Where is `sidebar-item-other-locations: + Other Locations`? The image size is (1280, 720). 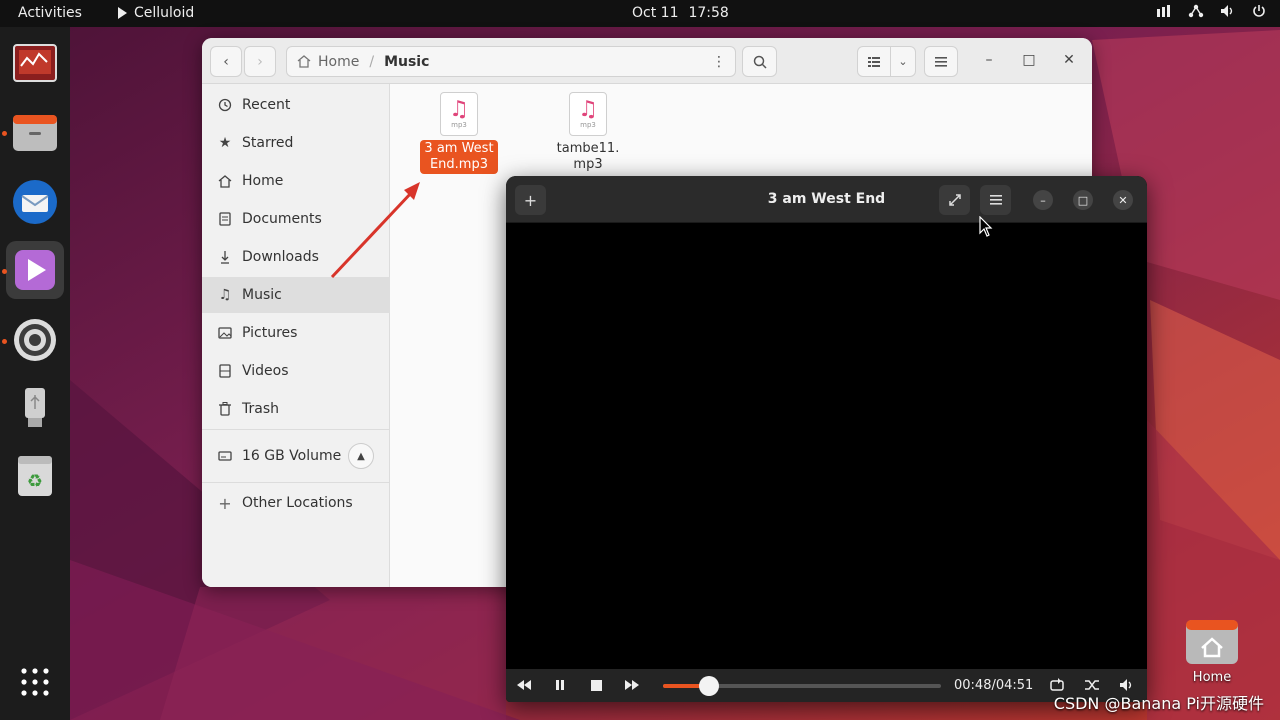 sidebar-item-other-locations: + Other Locations is located at coordinates (296, 503).